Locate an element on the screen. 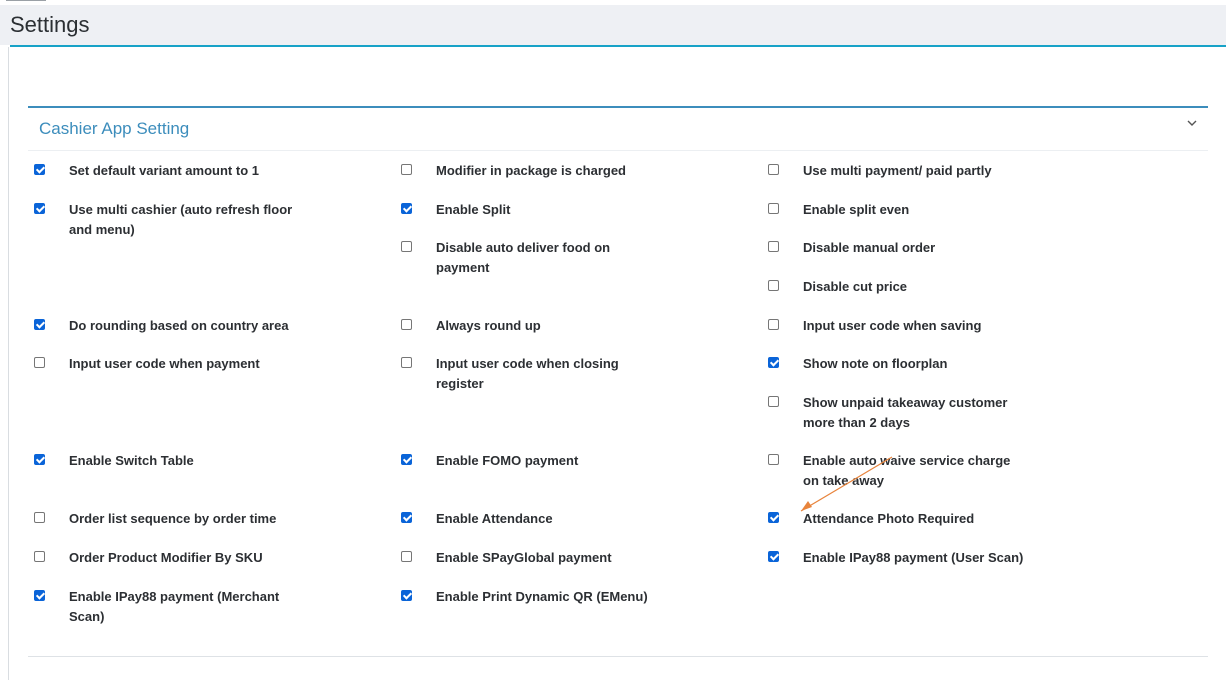  setting-label: Input user code when payment is located at coordinates (181, 364).